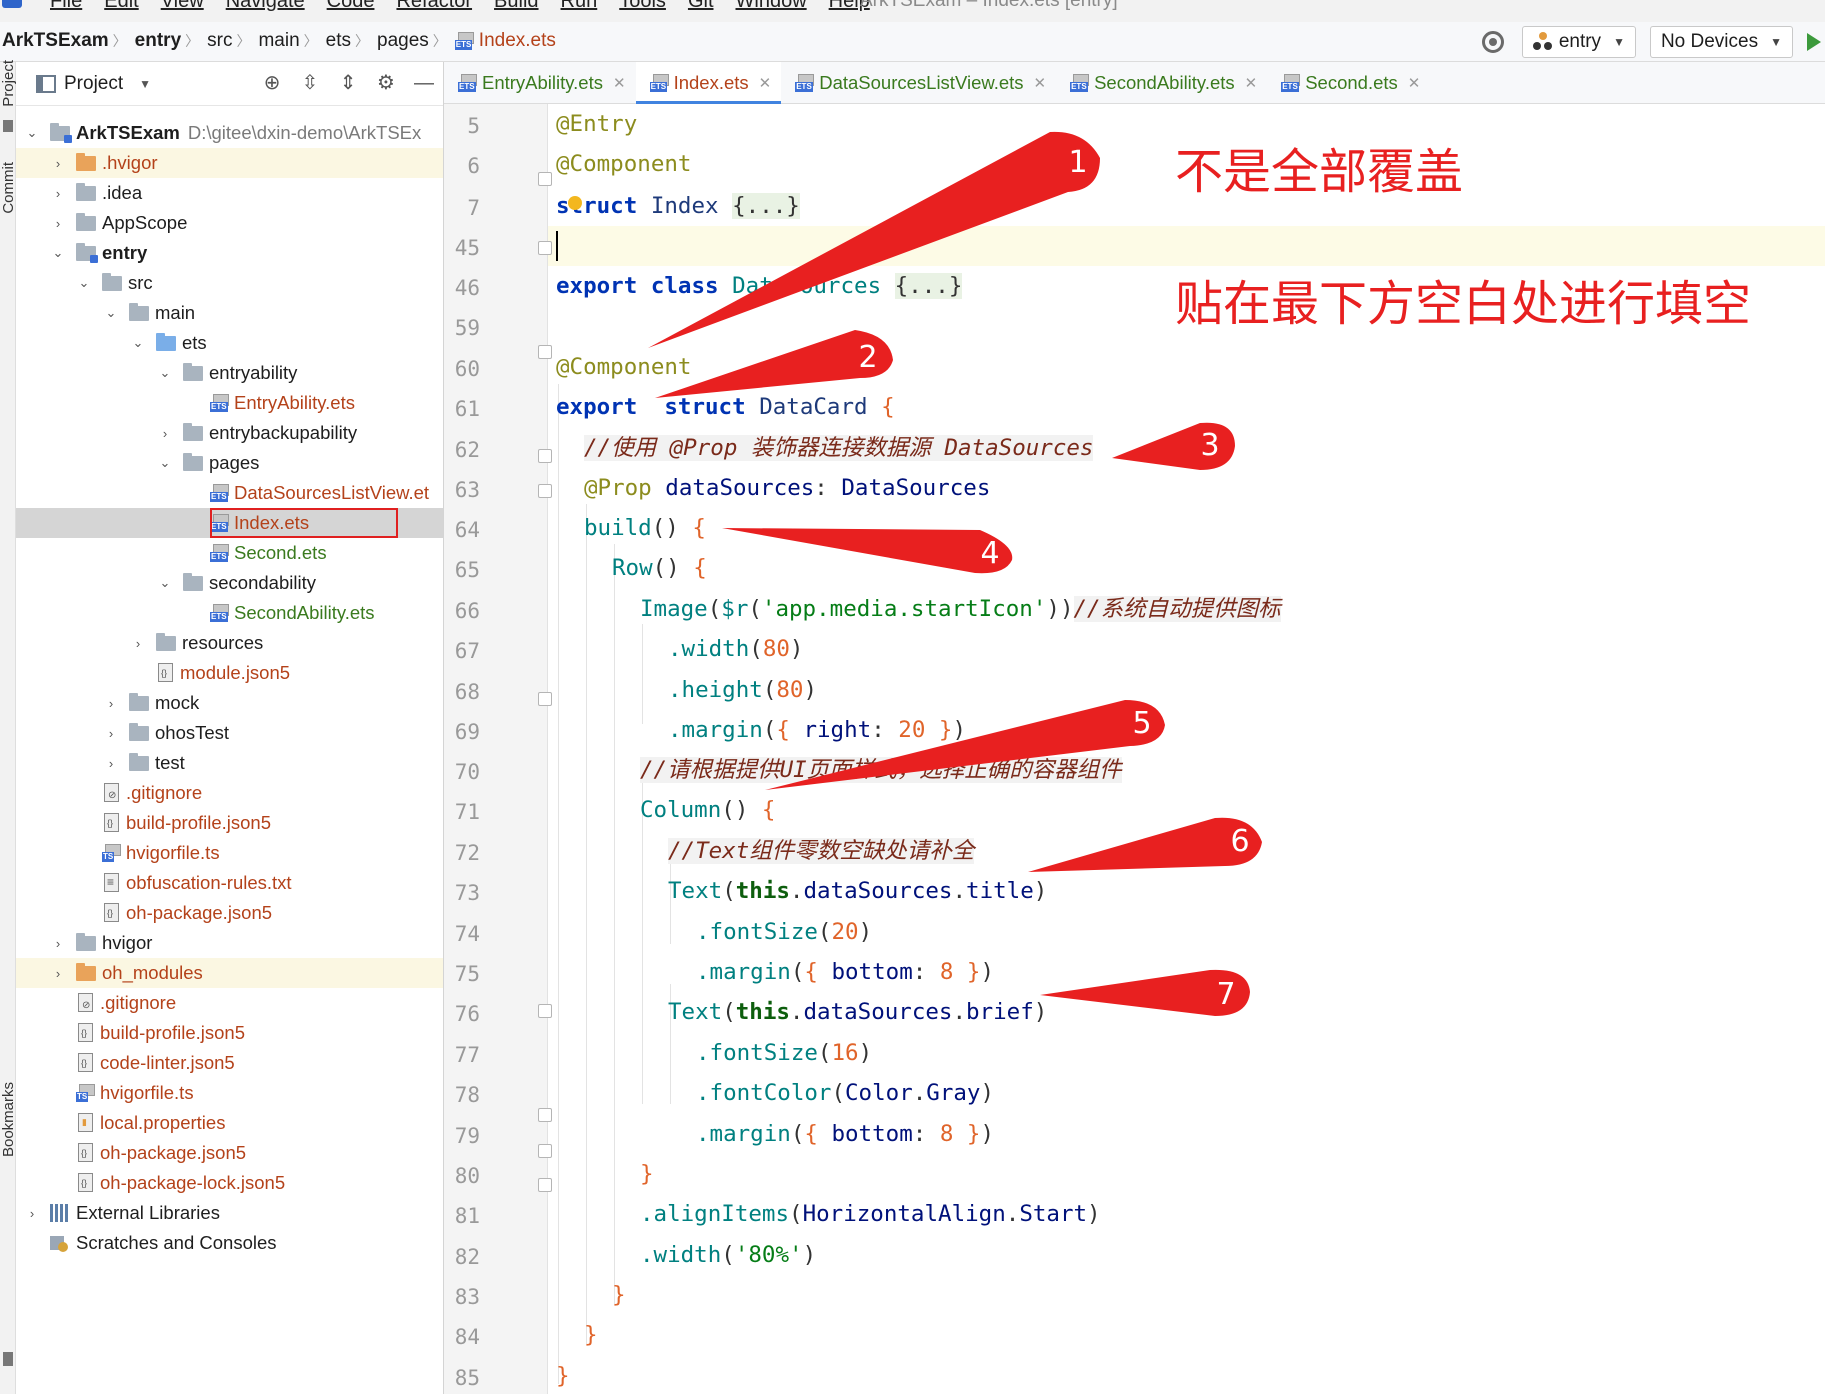 The image size is (1825, 1394). I want to click on tree-item-root: ⌄ ArkTSExam D:\gitee\dxin-demo\ArkTSEx, so click(229, 133).